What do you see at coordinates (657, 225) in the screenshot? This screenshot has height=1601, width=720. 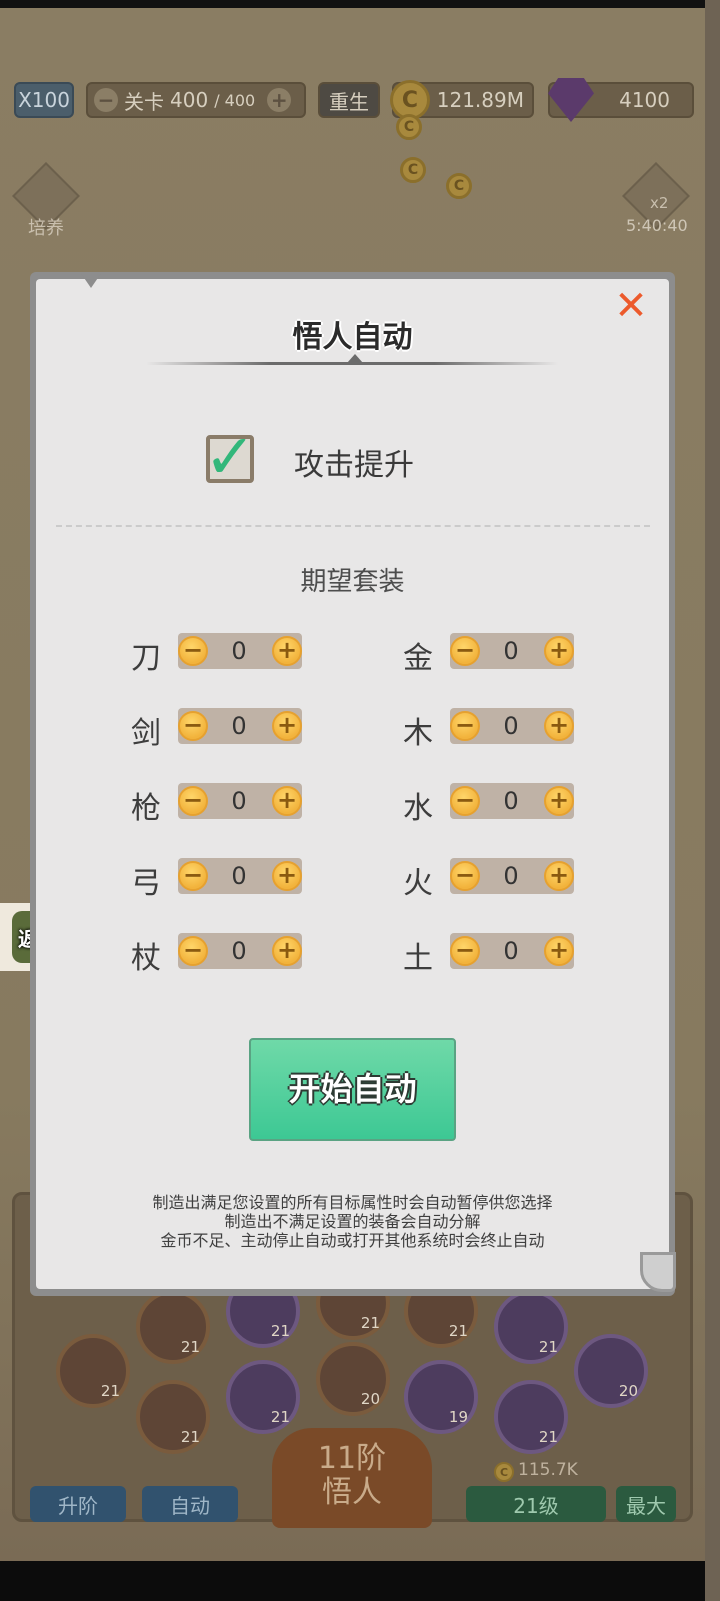 I see `boost-timer: 5:40:40` at bounding box center [657, 225].